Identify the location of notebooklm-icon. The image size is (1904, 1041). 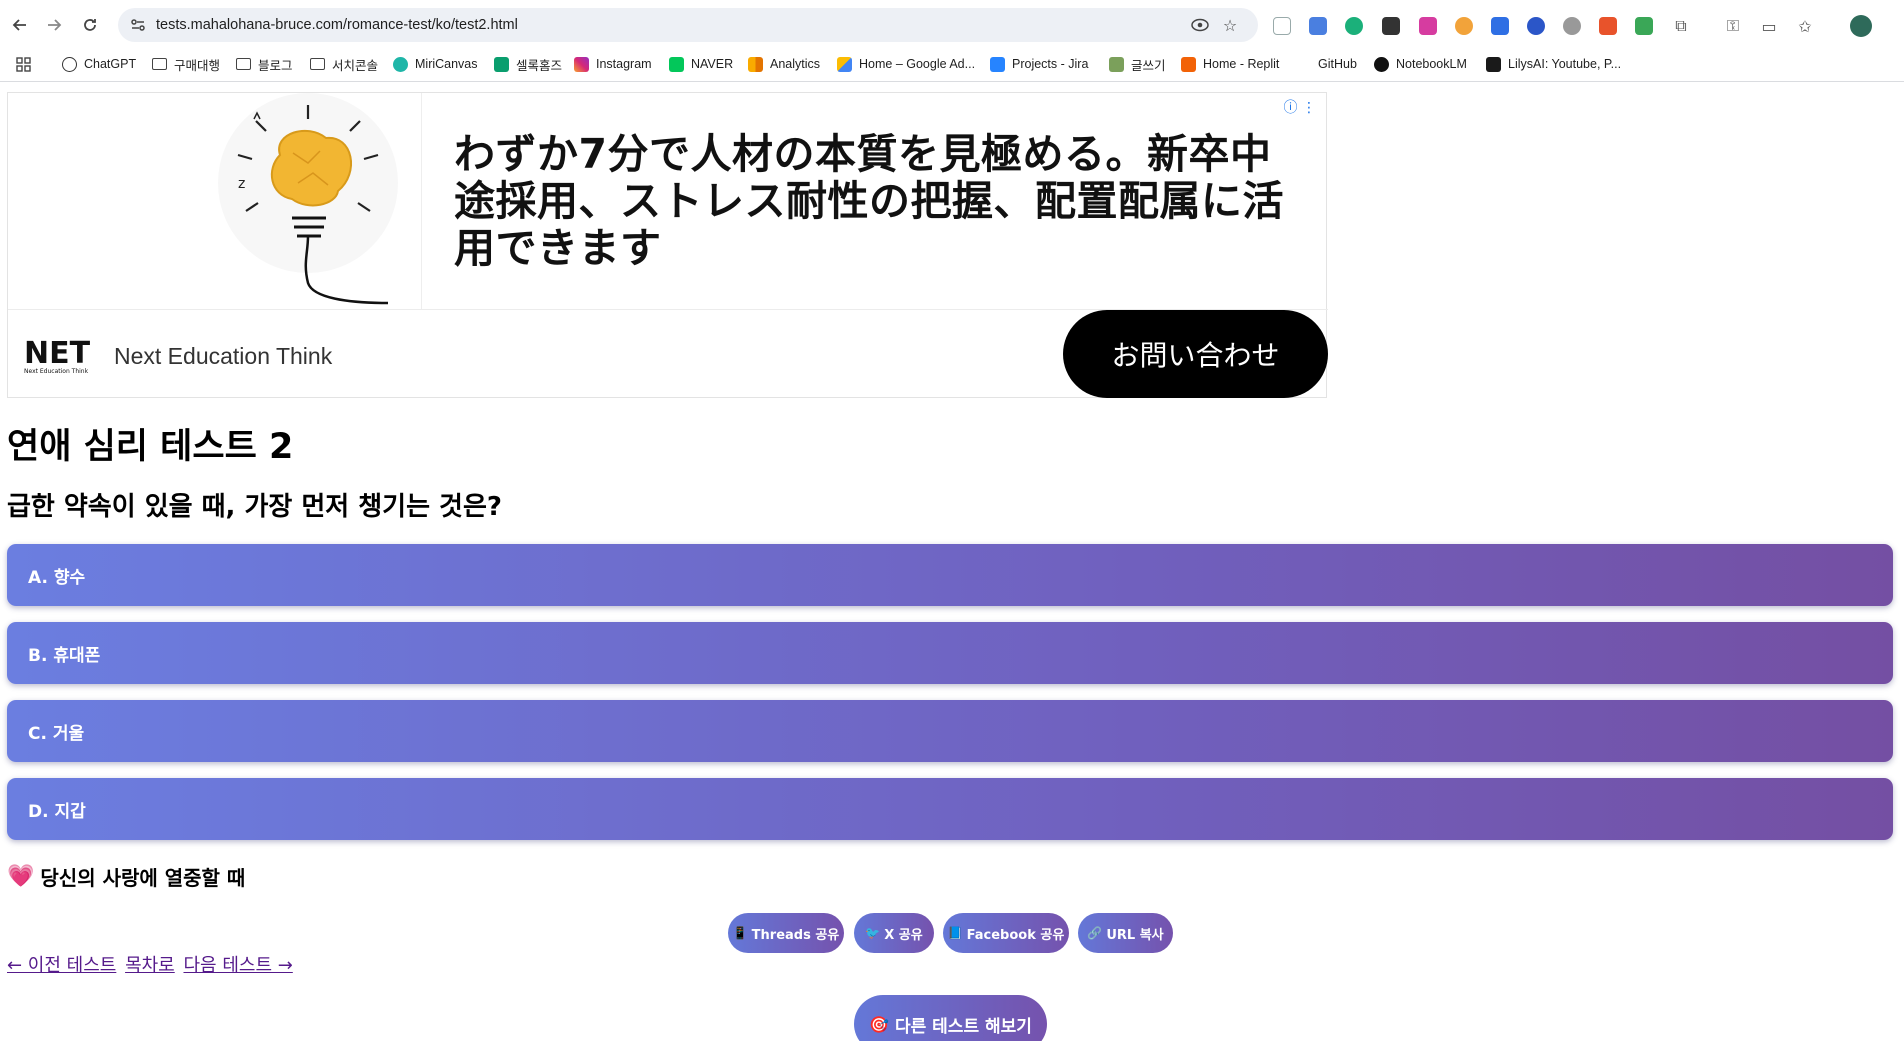
(1381, 64).